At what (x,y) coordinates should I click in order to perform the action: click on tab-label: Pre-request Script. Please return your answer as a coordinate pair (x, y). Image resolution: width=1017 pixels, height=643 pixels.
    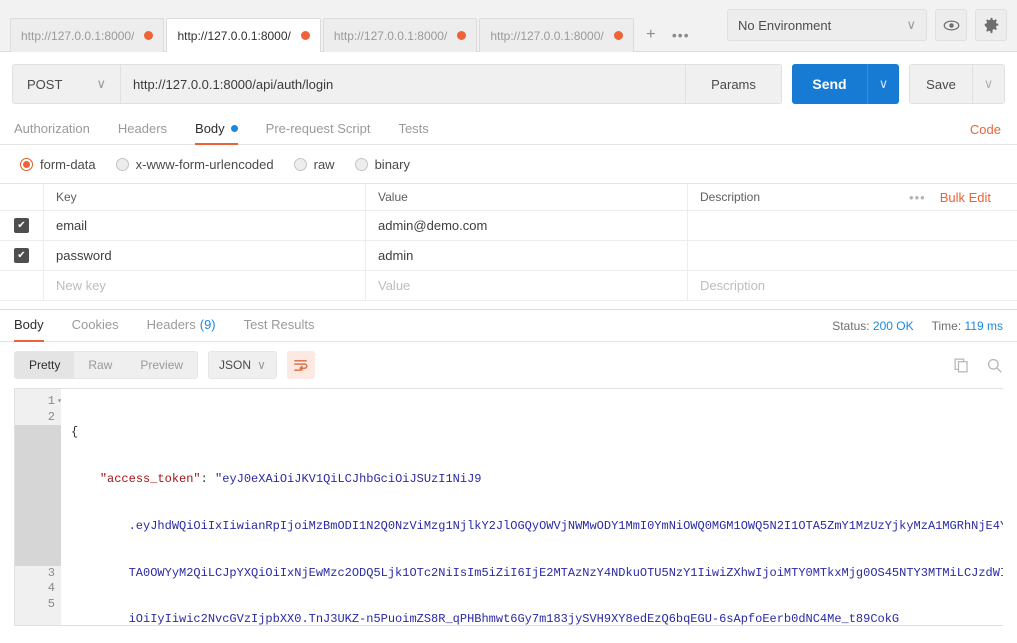
    Looking at the image, I should click on (318, 128).